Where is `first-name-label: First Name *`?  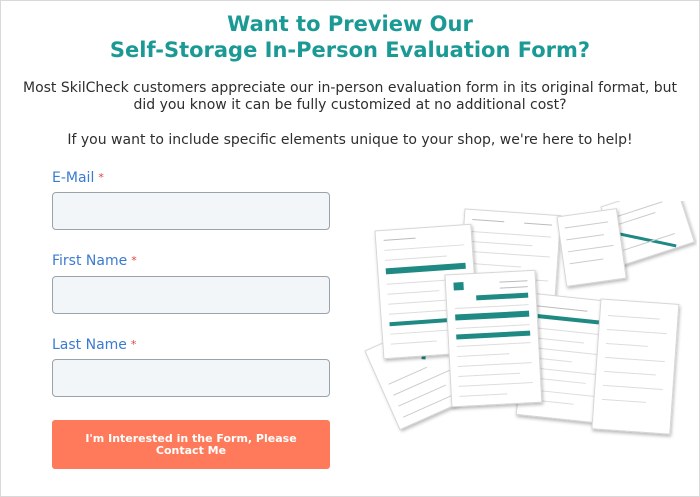
first-name-label: First Name * is located at coordinates (94, 261).